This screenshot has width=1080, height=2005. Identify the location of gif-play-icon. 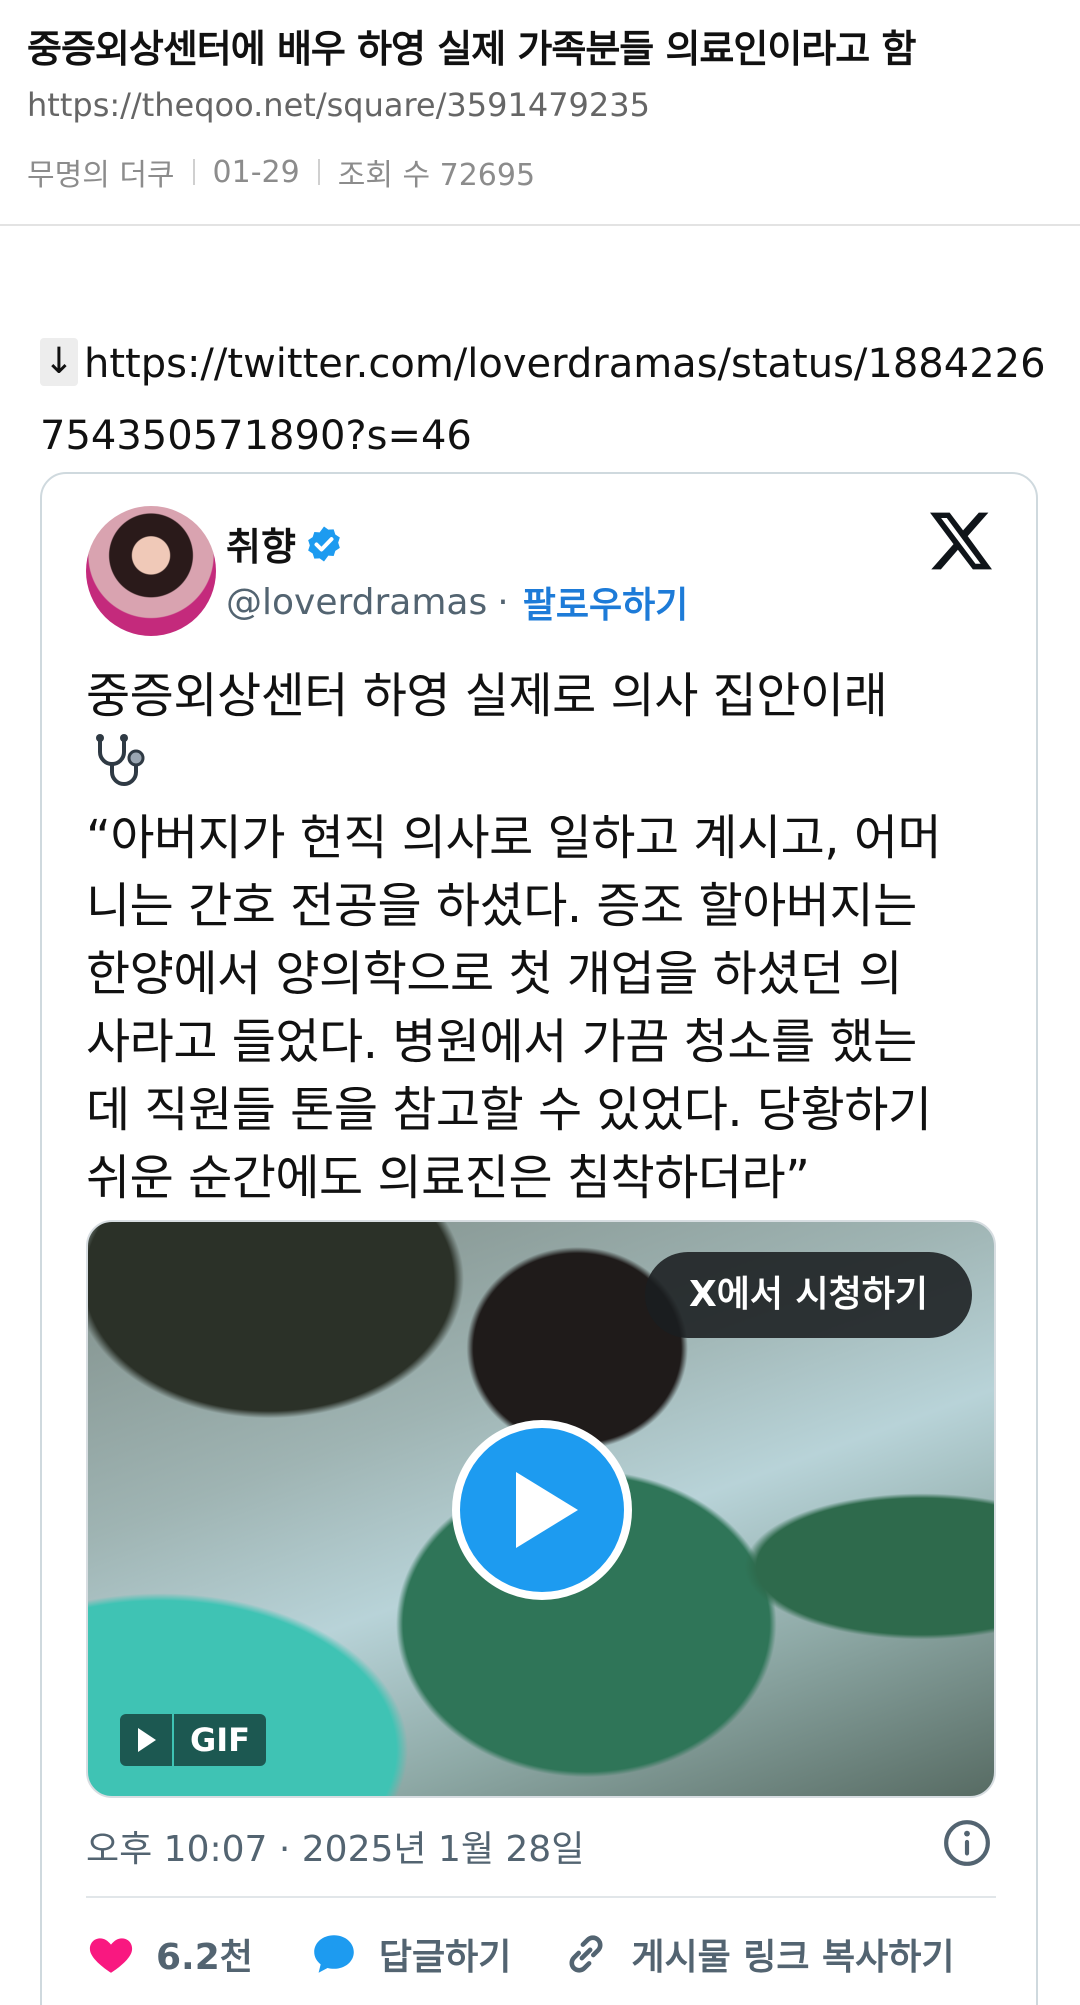
(146, 1740).